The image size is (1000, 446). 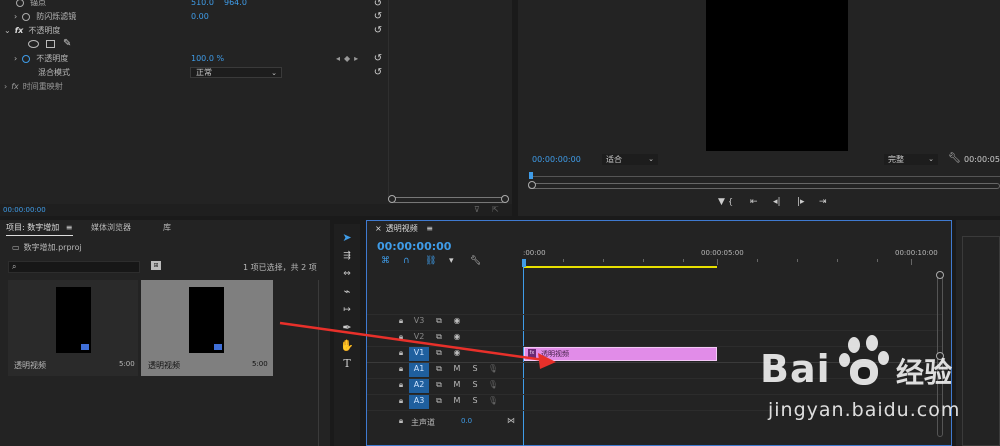 What do you see at coordinates (866, 363) in the screenshot?
I see `paw-logo-icon` at bounding box center [866, 363].